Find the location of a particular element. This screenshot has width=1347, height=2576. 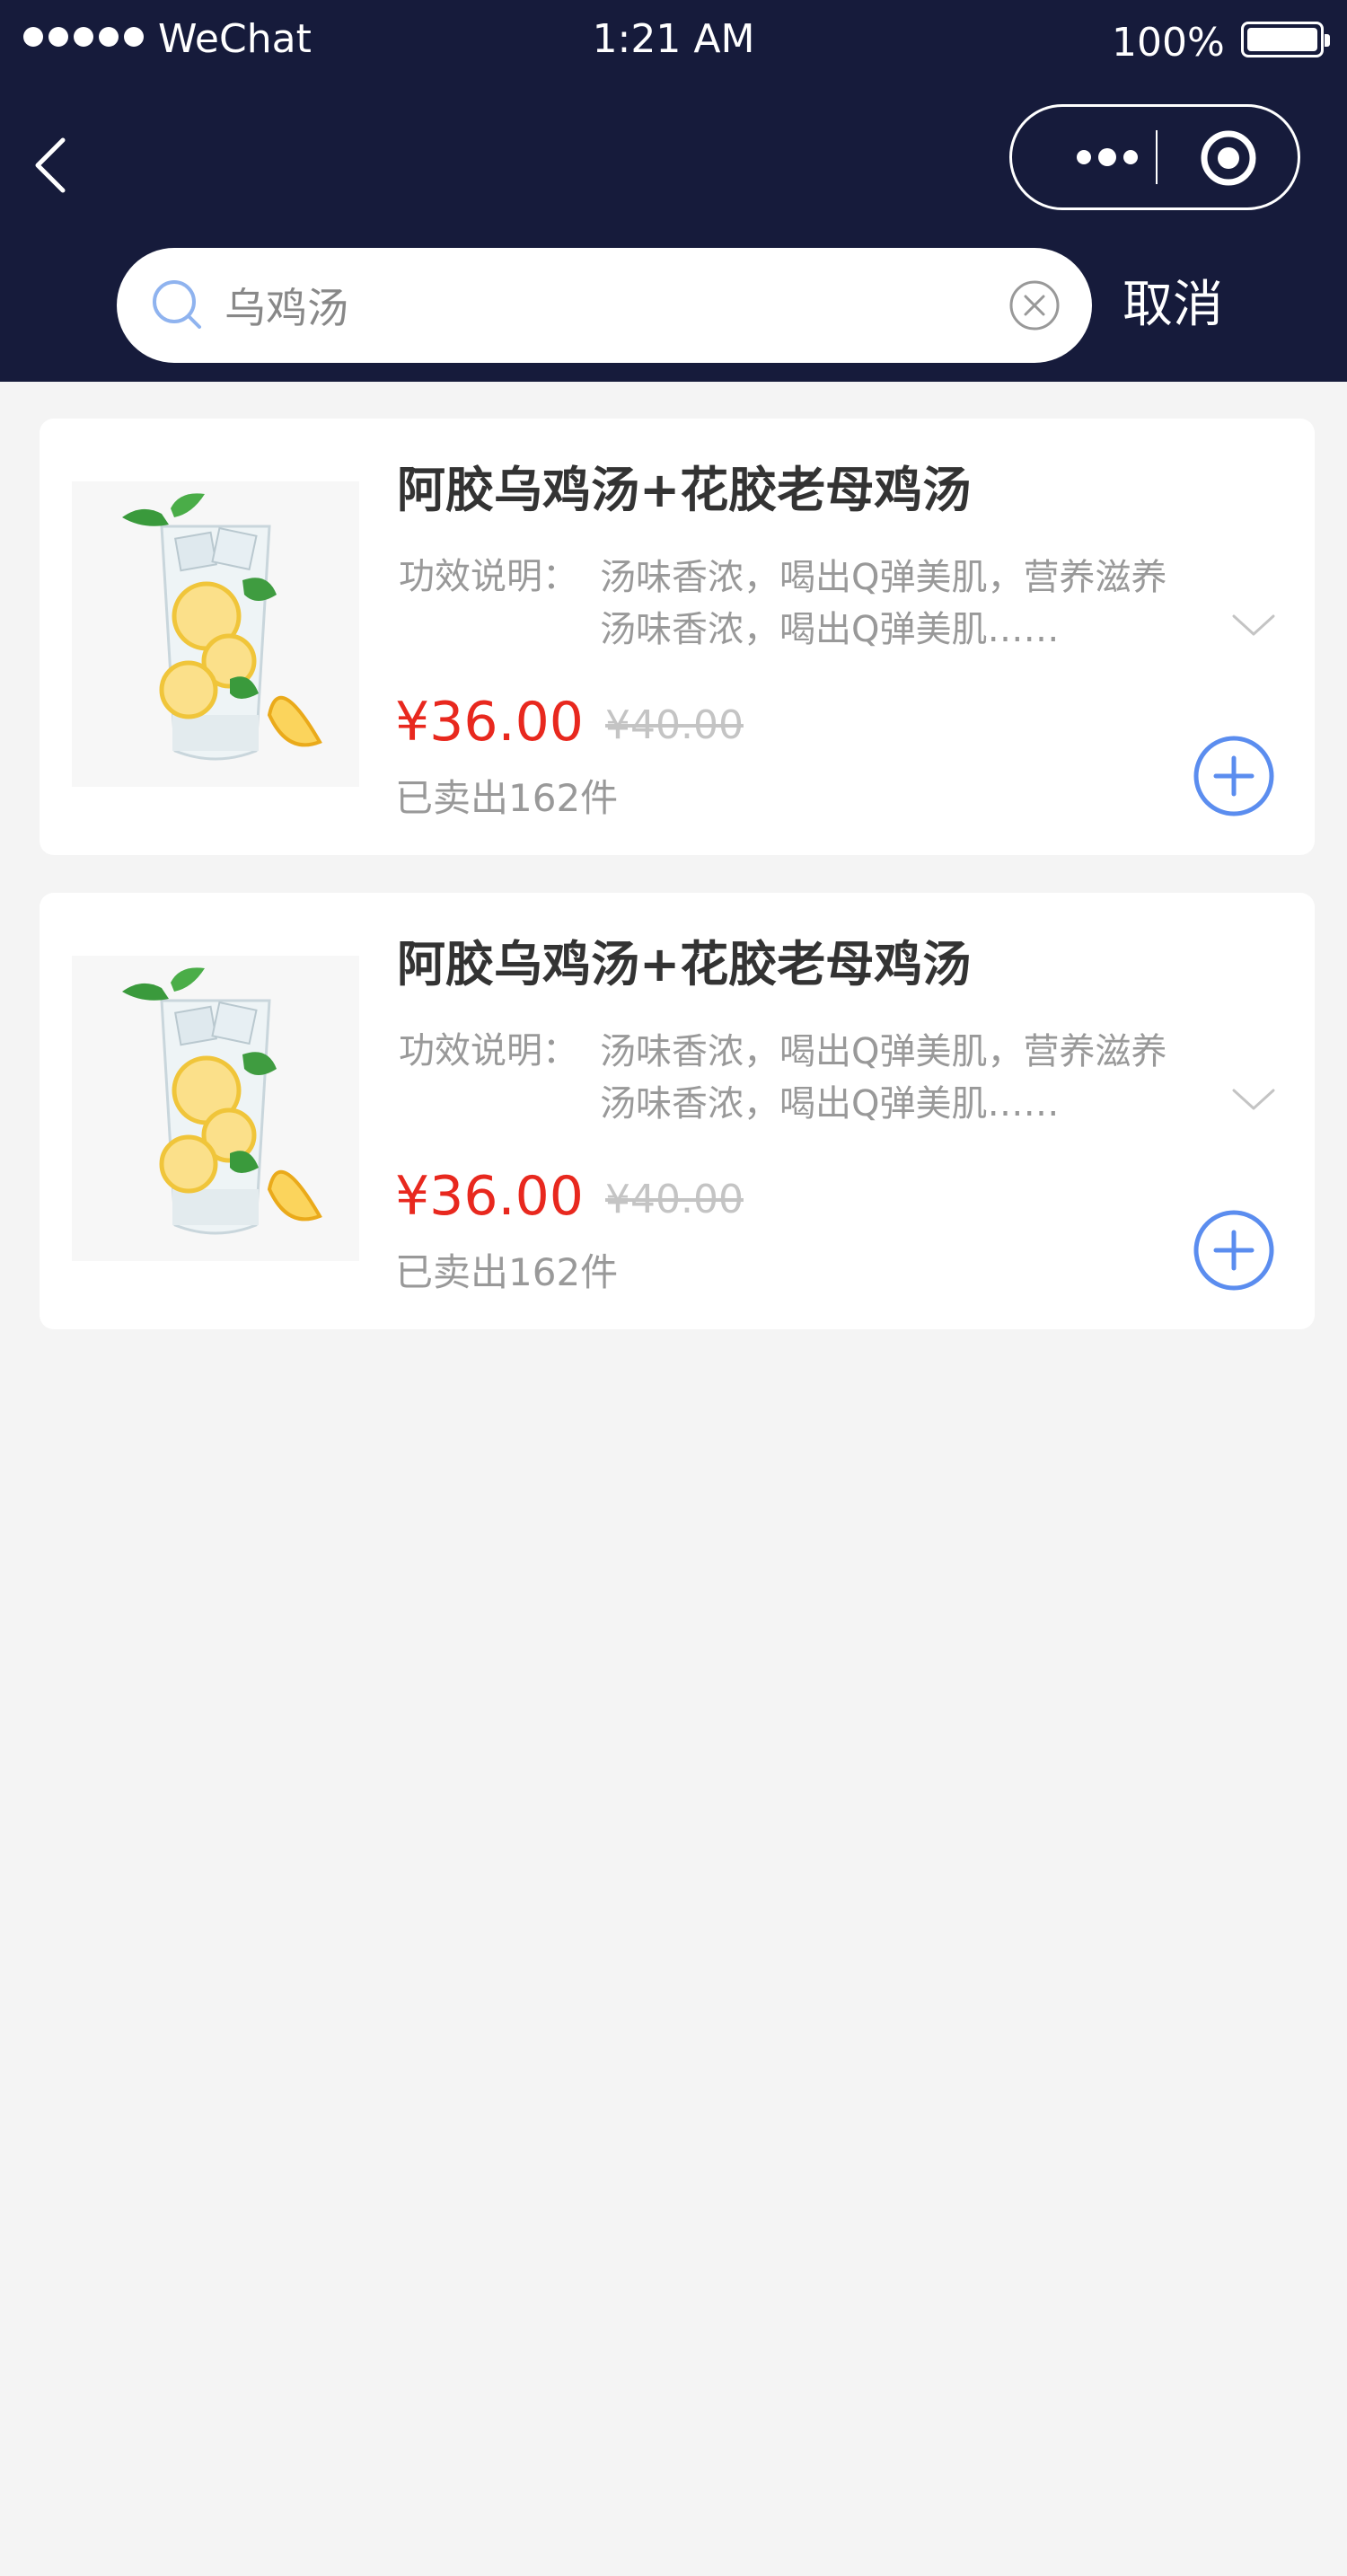

cancel-button: 取消 is located at coordinates (1172, 305).